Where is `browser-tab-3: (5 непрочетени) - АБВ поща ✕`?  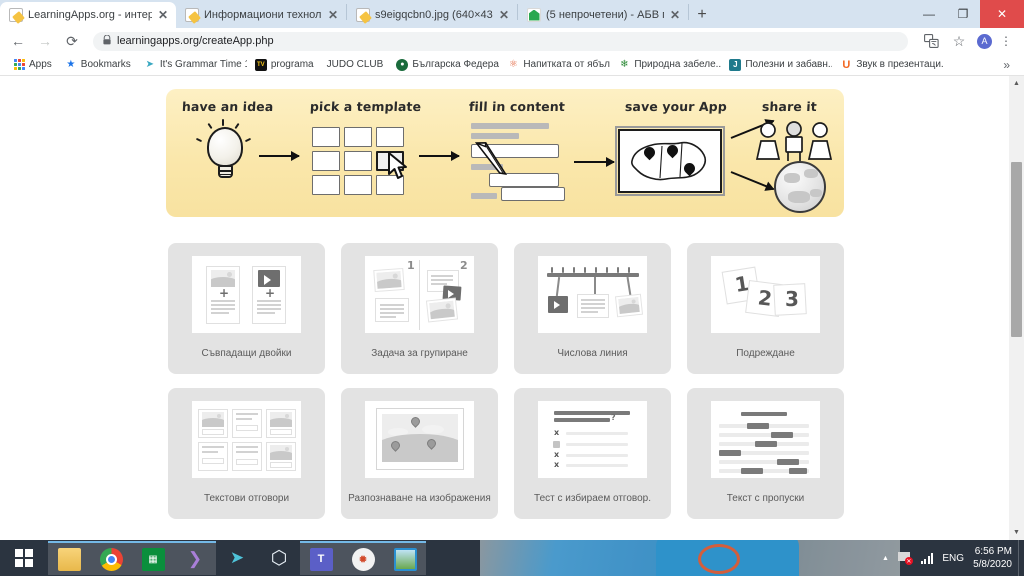
browser-tab-3: (5 непрочетени) - АБВ поща ✕ is located at coordinates (603, 15).